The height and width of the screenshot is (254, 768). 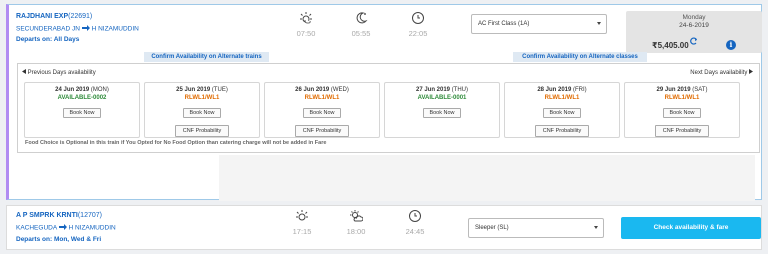 I want to click on departure-time-text: 17:15, so click(x=302, y=231).